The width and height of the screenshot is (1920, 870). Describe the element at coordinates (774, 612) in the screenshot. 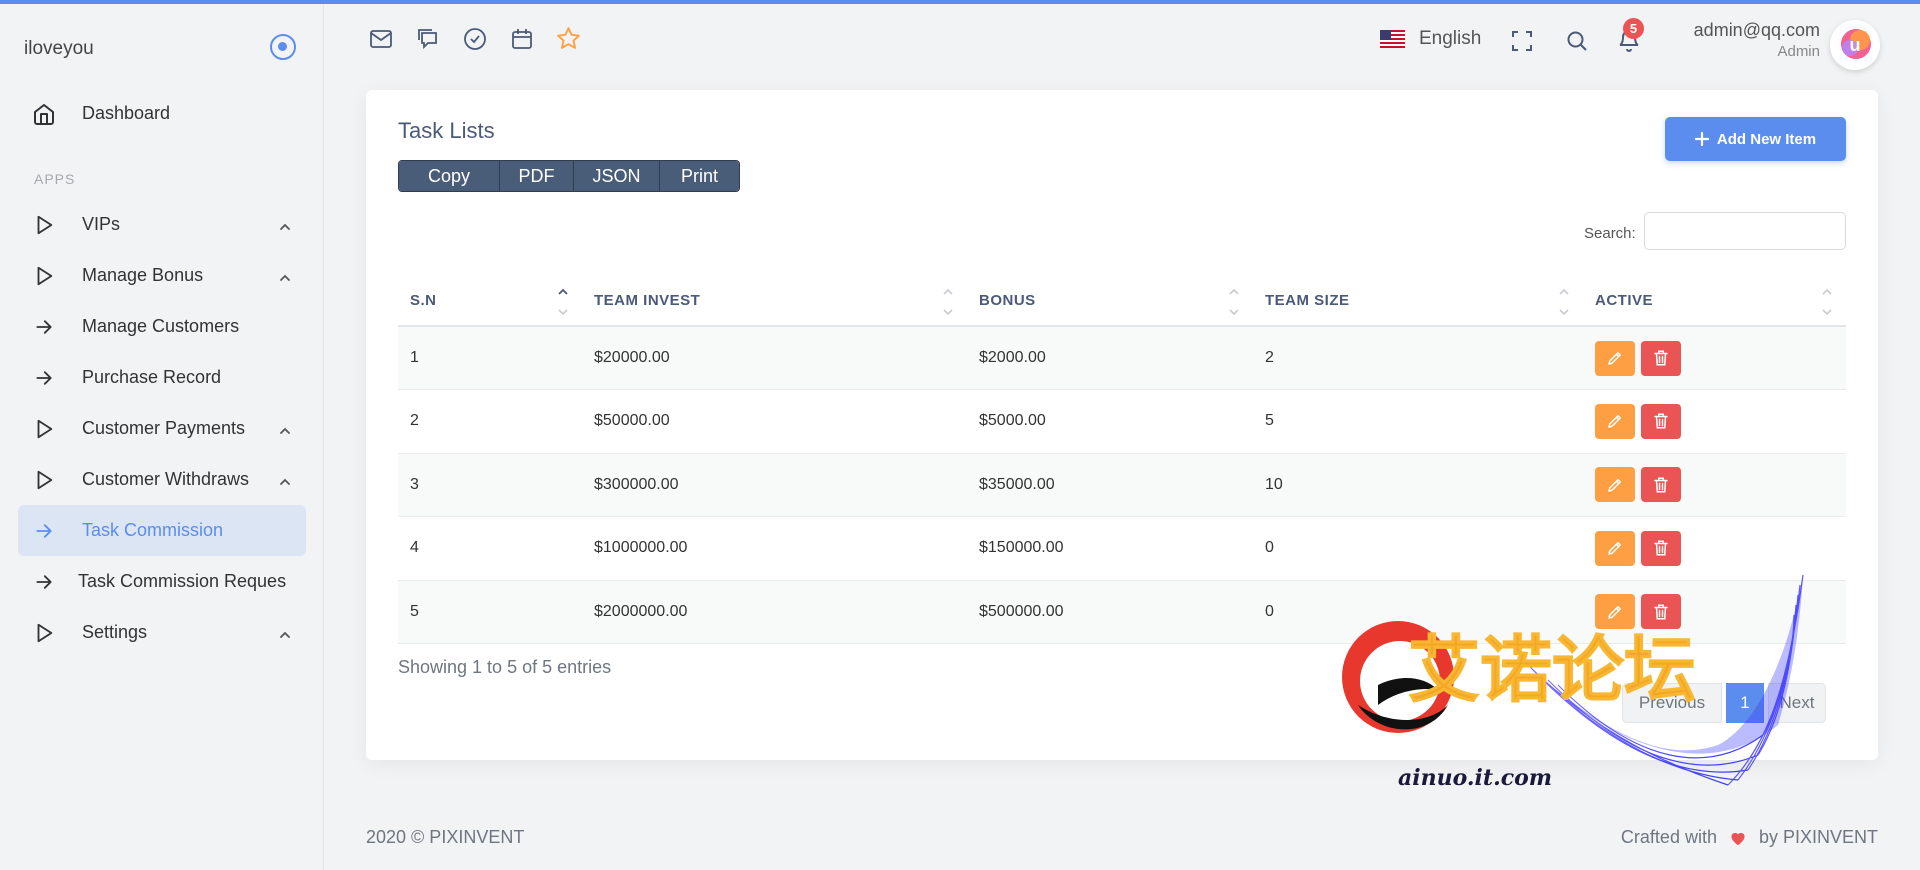

I see `table-cell: $2000000.00` at that location.